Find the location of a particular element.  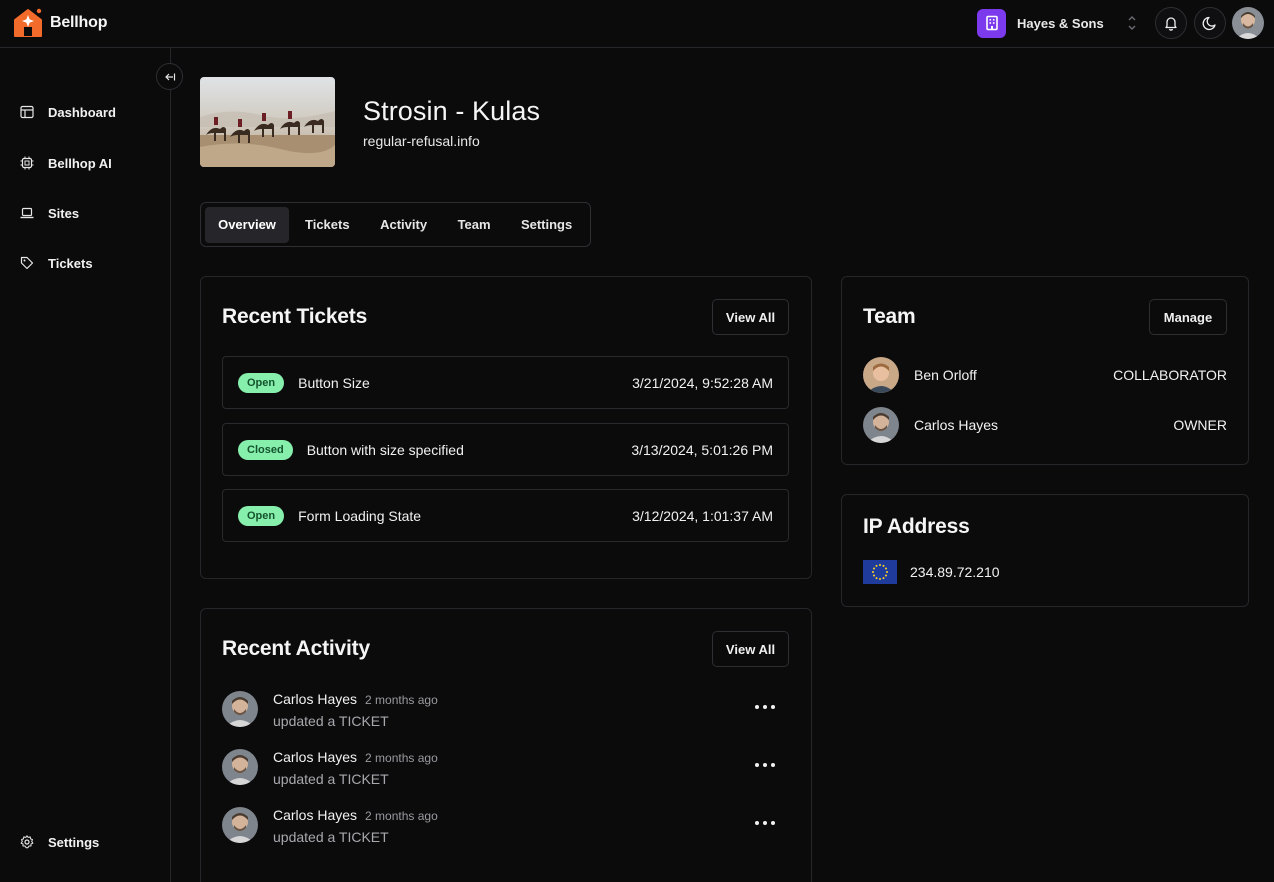

ticket-name: Form Loading State is located at coordinates (360, 515).